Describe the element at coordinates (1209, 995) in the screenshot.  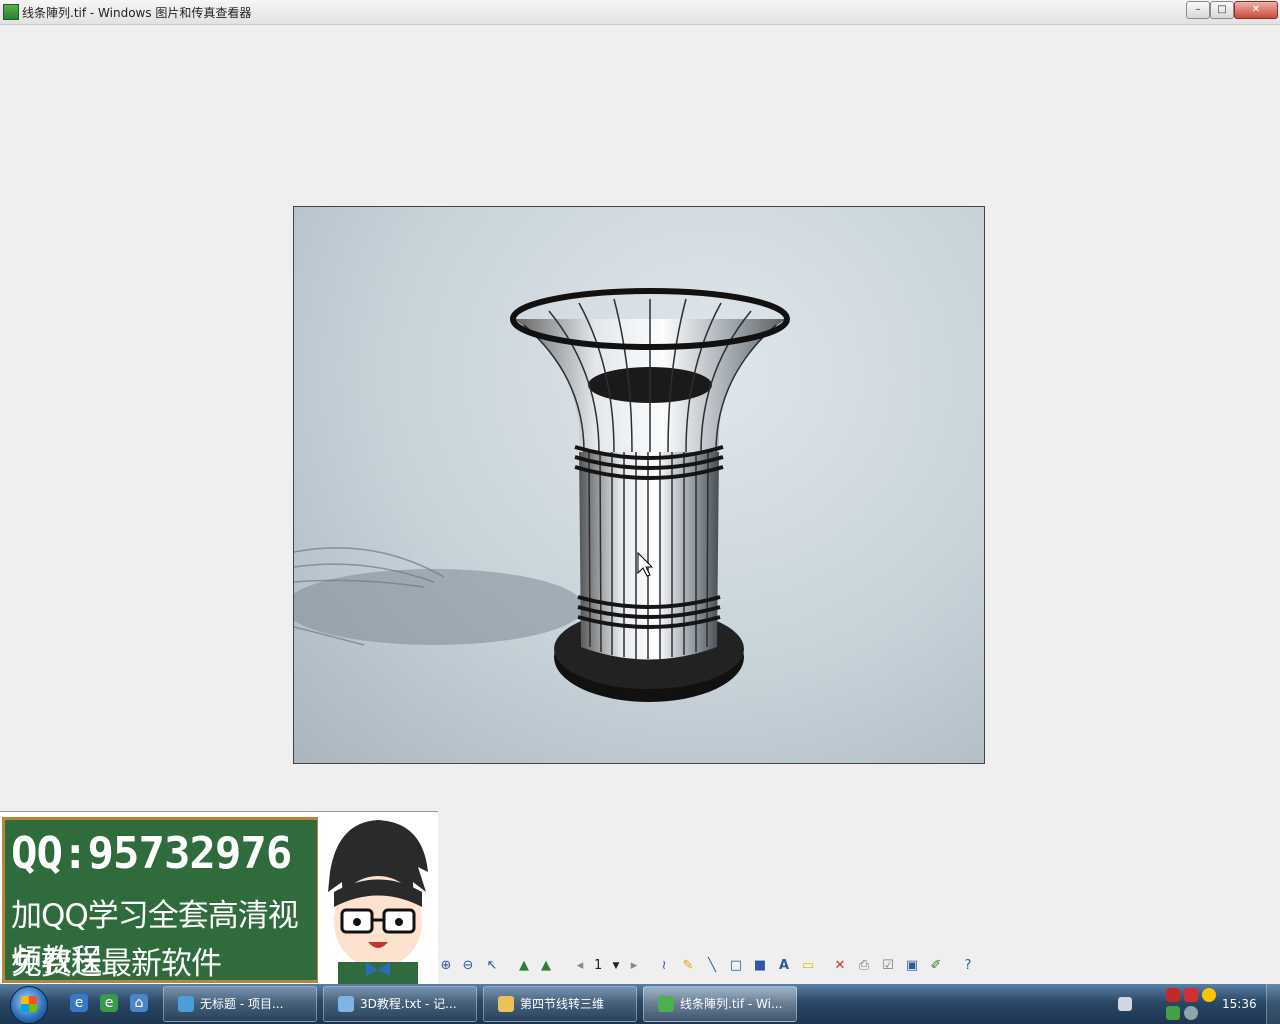
I see `security-icon` at that location.